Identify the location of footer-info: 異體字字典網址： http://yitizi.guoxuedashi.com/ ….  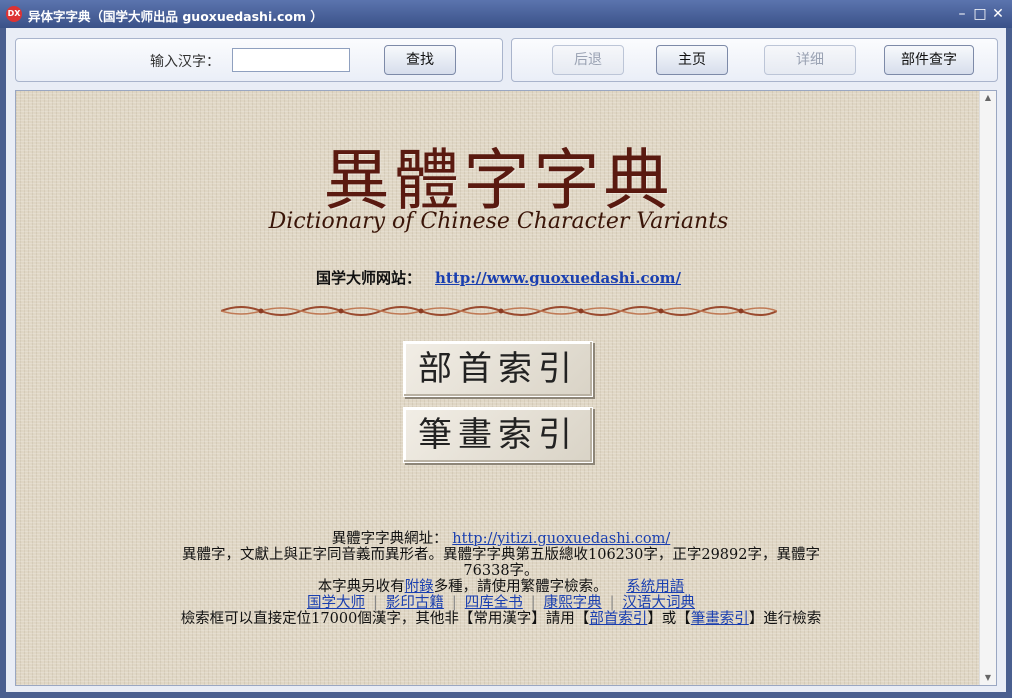
(501, 579).